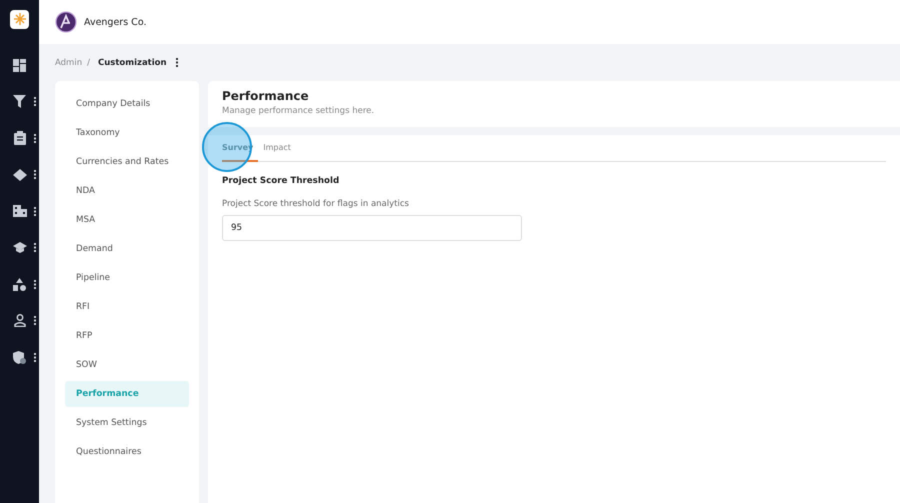  Describe the element at coordinates (127, 278) in the screenshot. I see `settings-menu-item: Pipeline` at that location.